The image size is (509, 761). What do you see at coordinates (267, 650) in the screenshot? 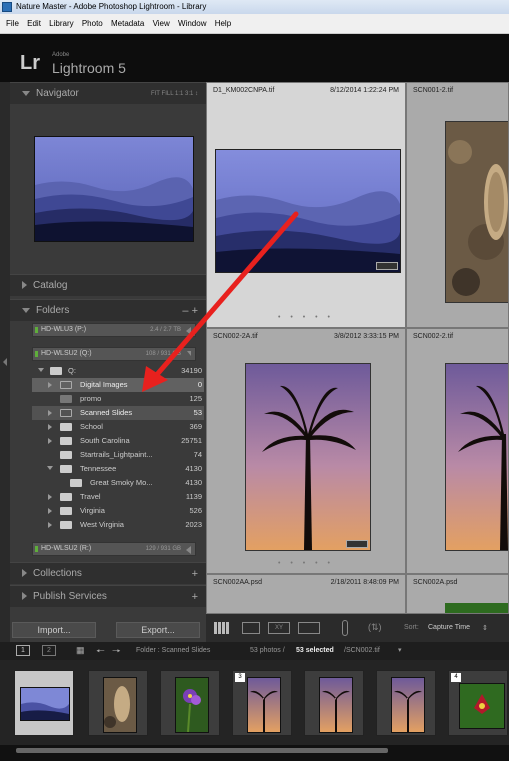
I see `photo-count: 53 photos /` at bounding box center [267, 650].